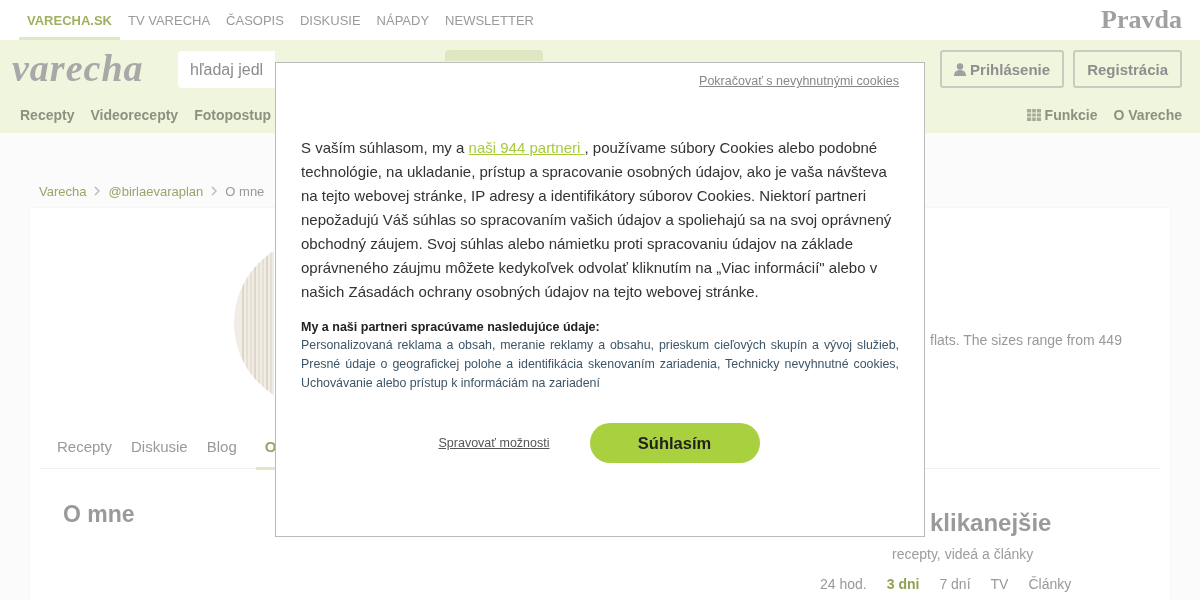 This screenshot has height=600, width=1200. I want to click on top-nav-link: NÁPADY, so click(403, 21).